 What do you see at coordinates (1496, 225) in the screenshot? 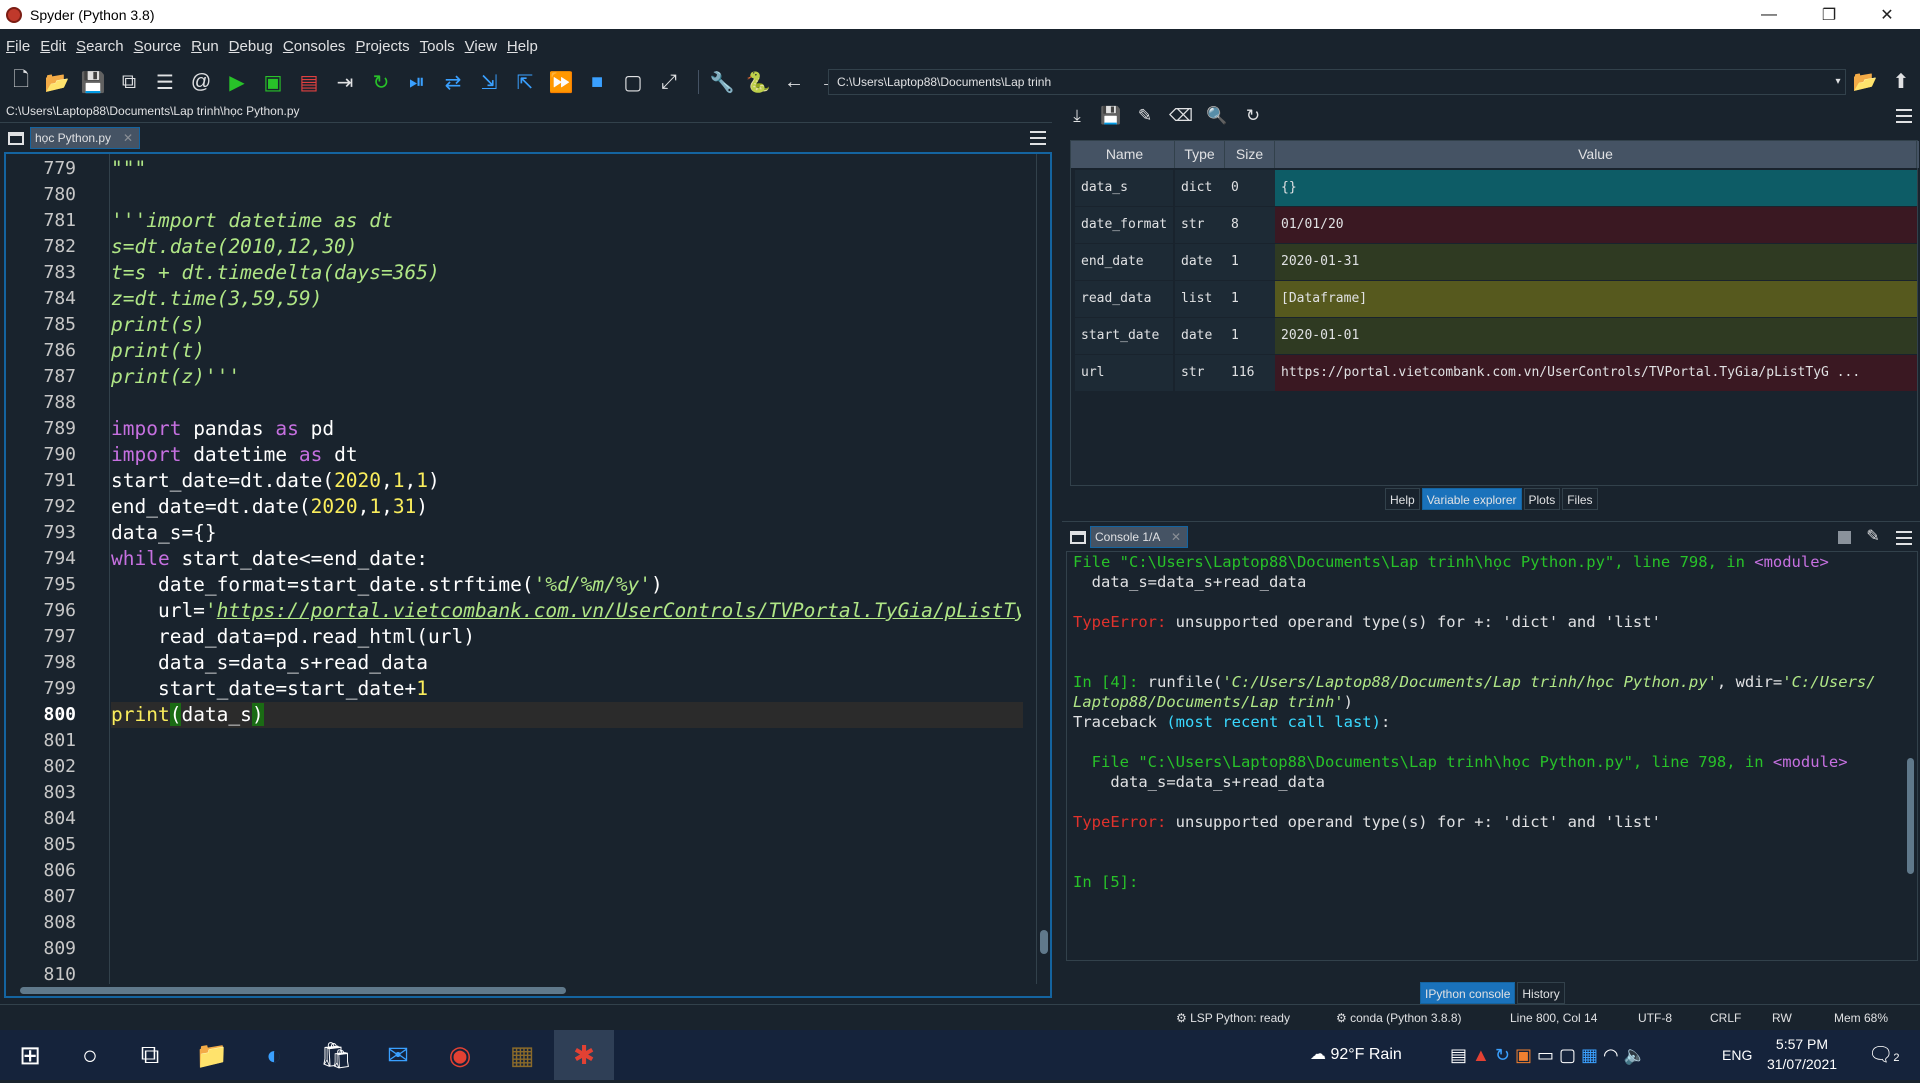
I see `table-row: date_format str 8 01/01/20` at bounding box center [1496, 225].